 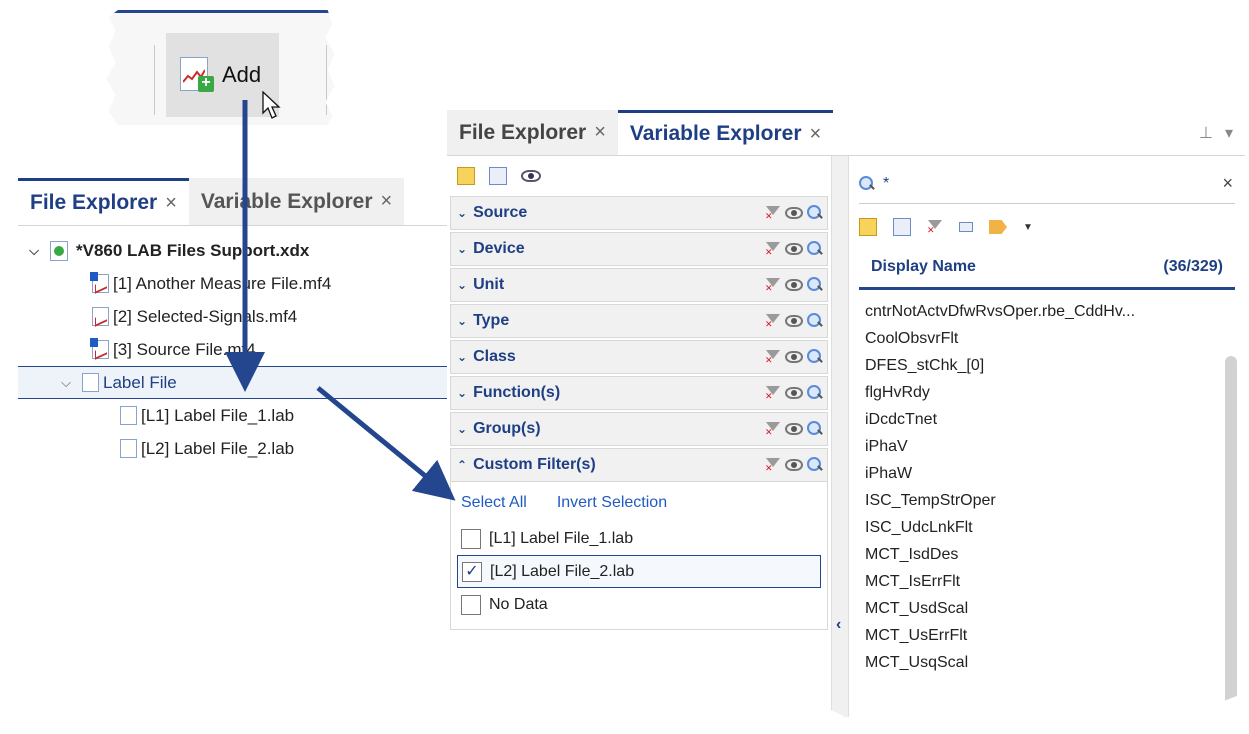 I want to click on tree-item-label: [2] Selected-Signals.mf4, so click(x=205, y=316).